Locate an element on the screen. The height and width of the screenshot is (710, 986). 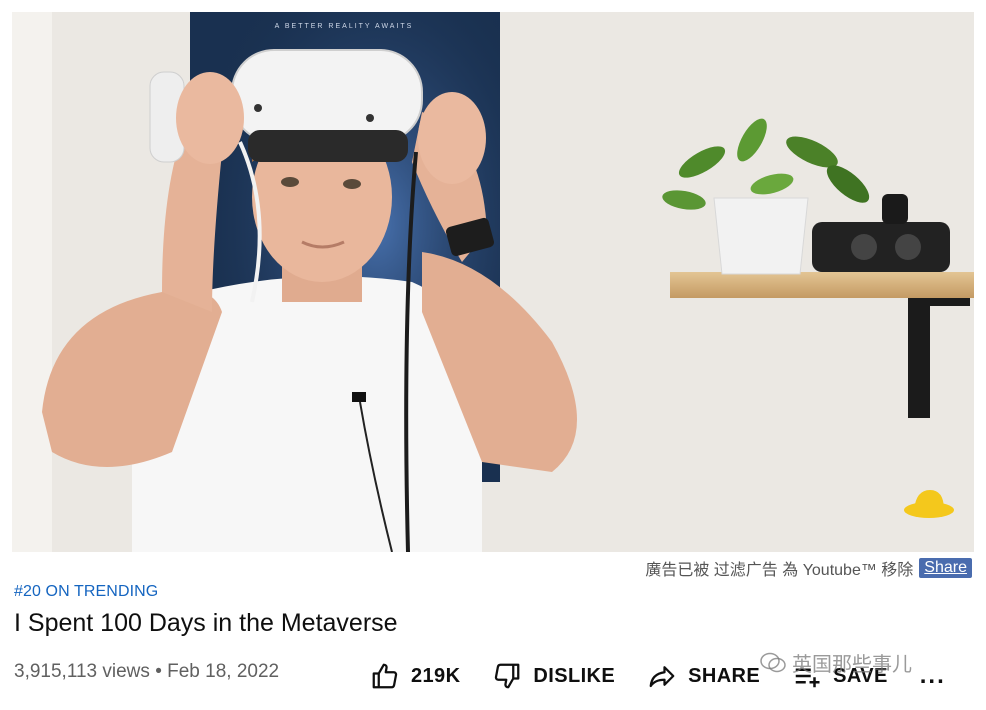
publish-date: Feb 18, 2022 is located at coordinates (223, 671).